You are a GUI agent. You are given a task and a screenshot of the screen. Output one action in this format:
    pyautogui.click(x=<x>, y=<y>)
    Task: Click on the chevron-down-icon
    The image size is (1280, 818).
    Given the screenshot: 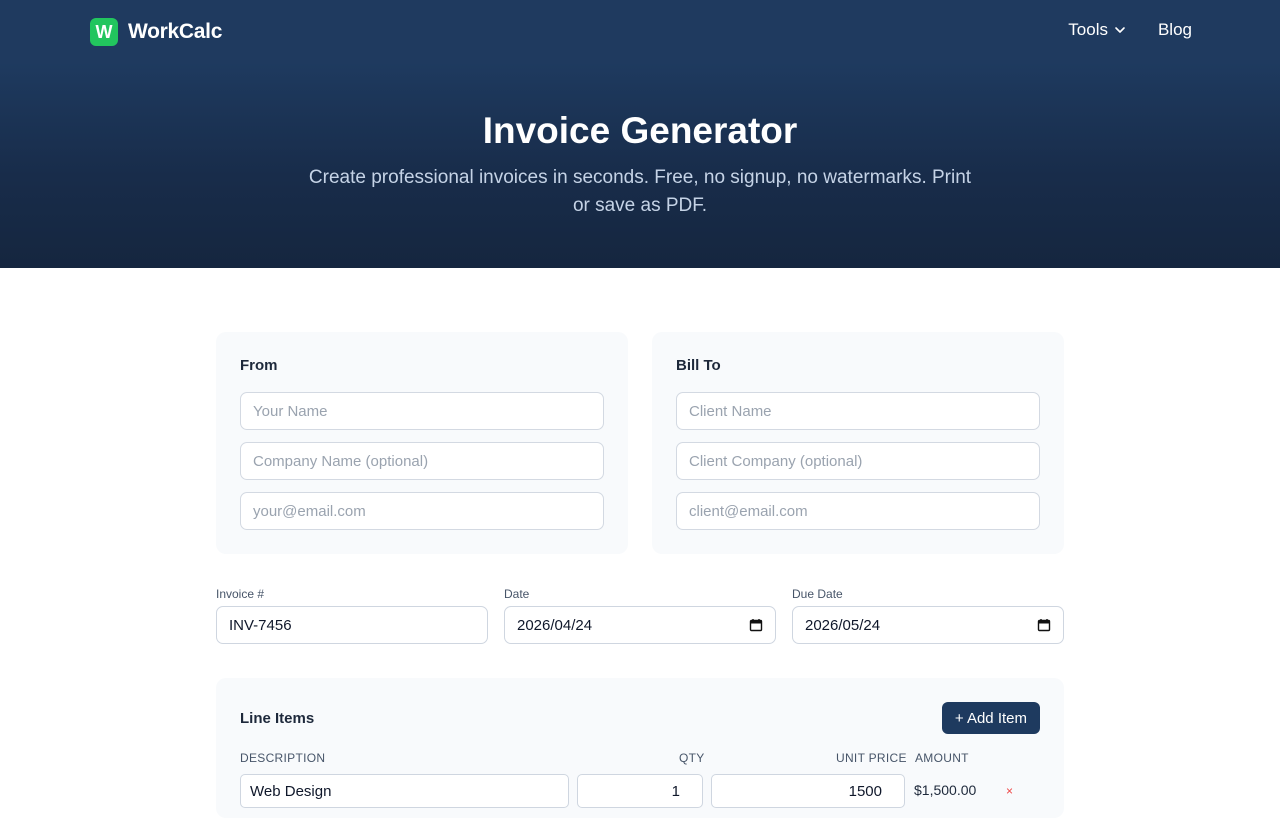 What is the action you would take?
    pyautogui.click(x=1120, y=30)
    